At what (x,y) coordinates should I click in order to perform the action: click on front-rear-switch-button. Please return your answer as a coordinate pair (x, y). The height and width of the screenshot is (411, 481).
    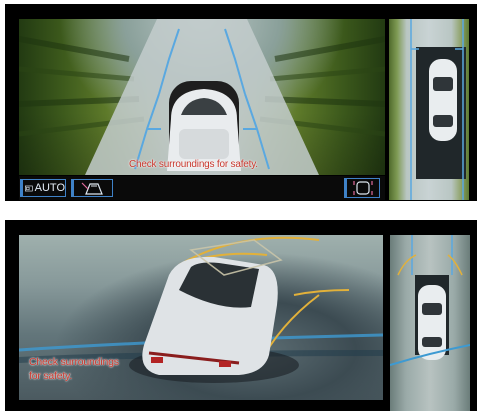
    Looking at the image, I should click on (362, 188).